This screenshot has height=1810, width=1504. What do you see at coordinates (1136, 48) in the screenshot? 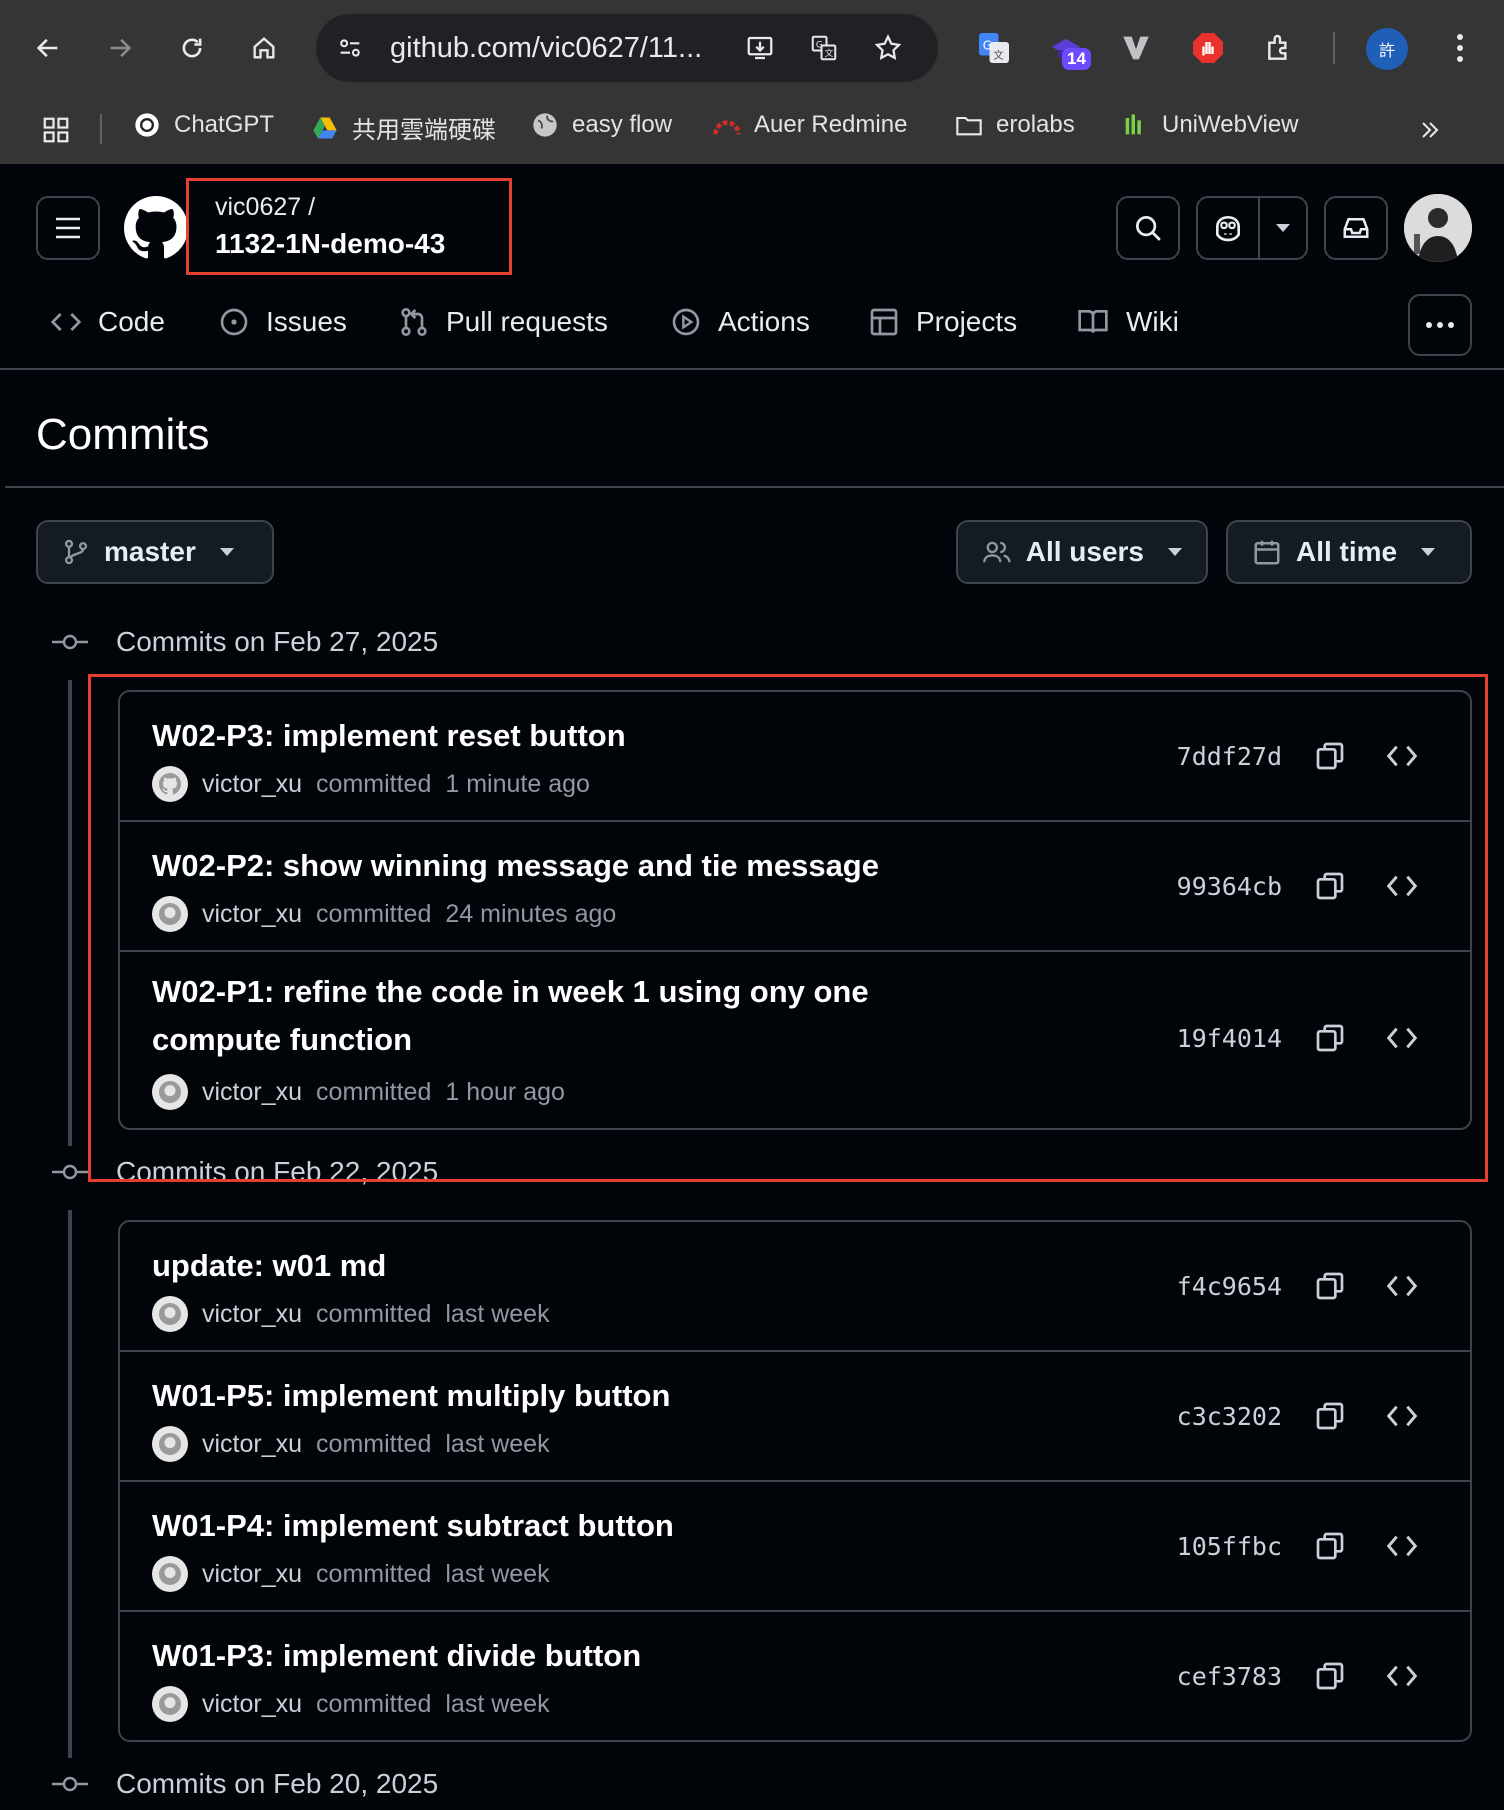
I see `vimium-extension-icon` at bounding box center [1136, 48].